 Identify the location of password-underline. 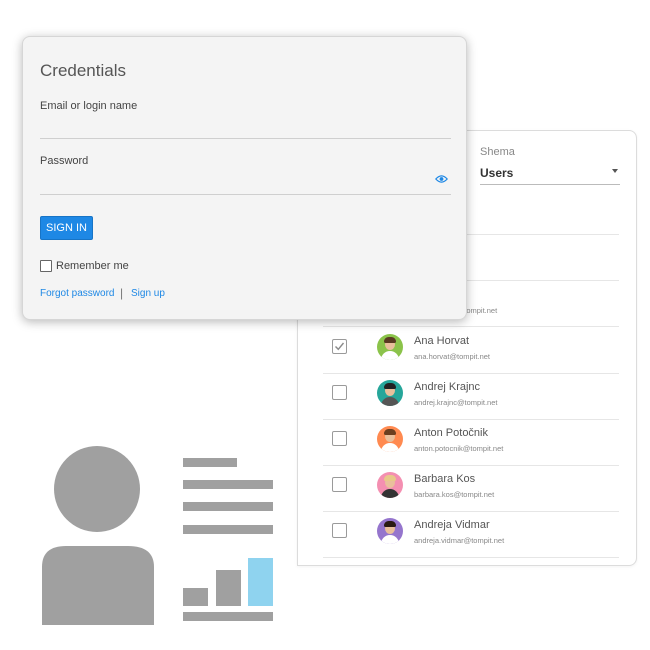
(245, 194).